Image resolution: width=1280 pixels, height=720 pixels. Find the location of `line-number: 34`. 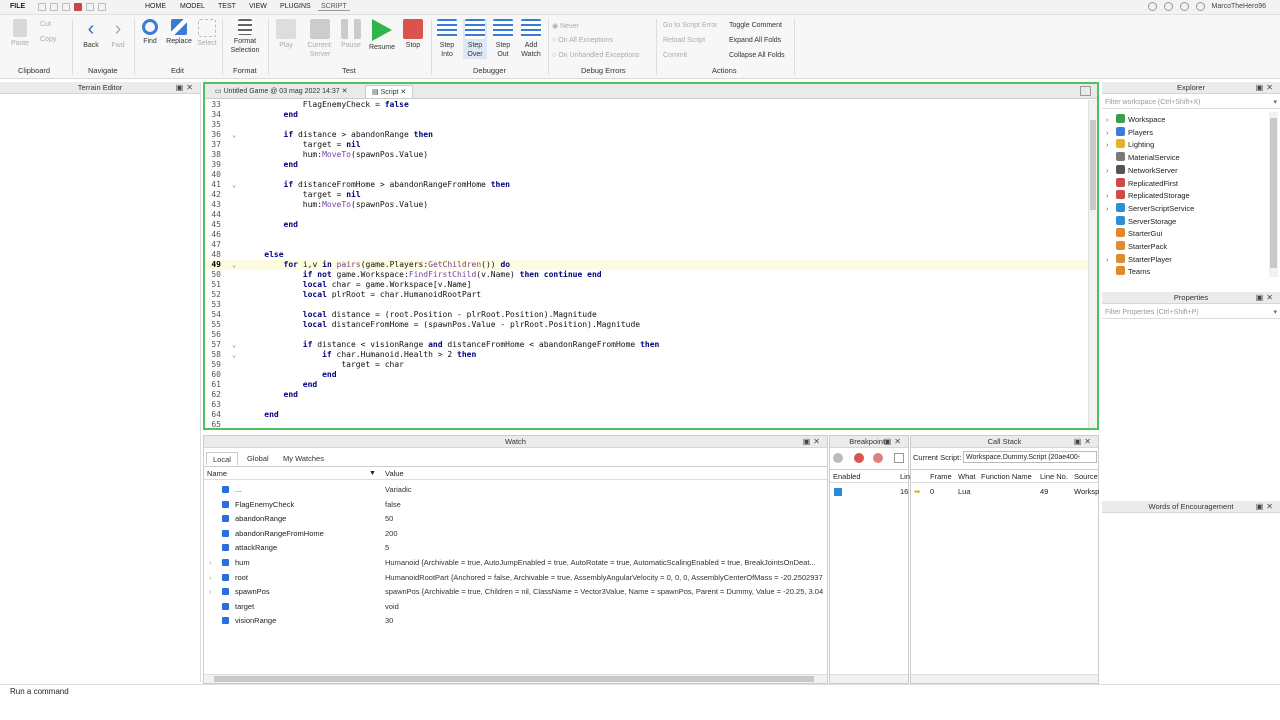

line-number: 34 is located at coordinates (213, 115).